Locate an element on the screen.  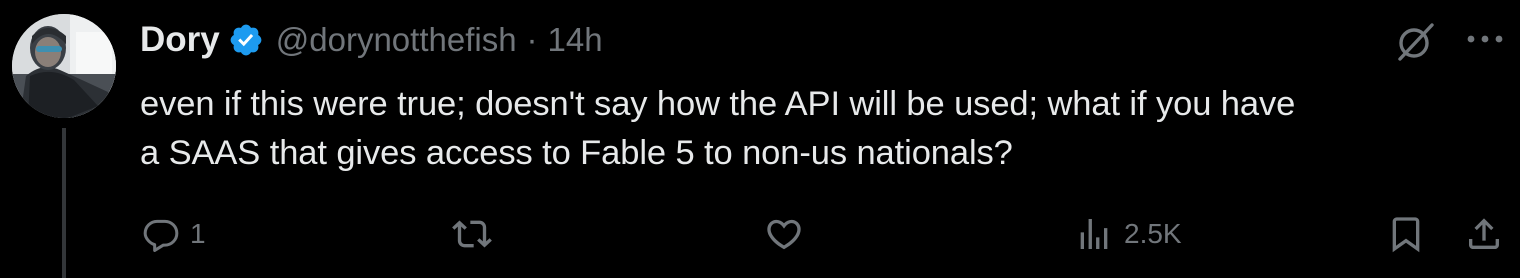
grok-icon is located at coordinates (1416, 41).